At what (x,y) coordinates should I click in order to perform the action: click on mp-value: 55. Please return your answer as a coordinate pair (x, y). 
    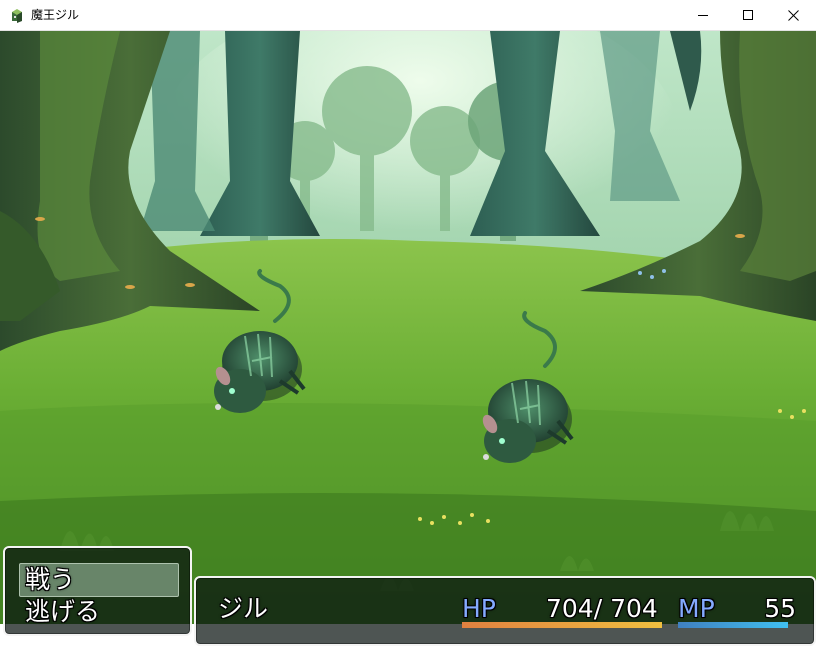
    Looking at the image, I should click on (780, 608).